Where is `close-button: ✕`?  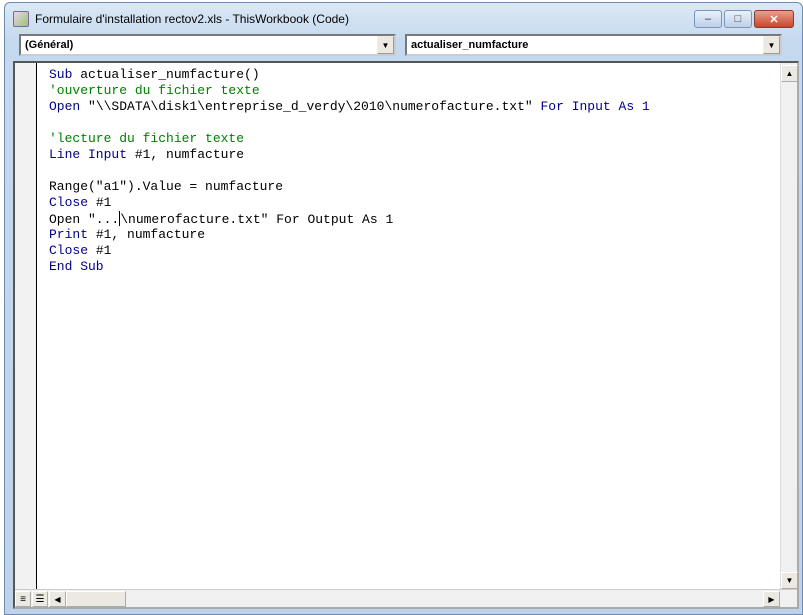
close-button: ✕ is located at coordinates (774, 19).